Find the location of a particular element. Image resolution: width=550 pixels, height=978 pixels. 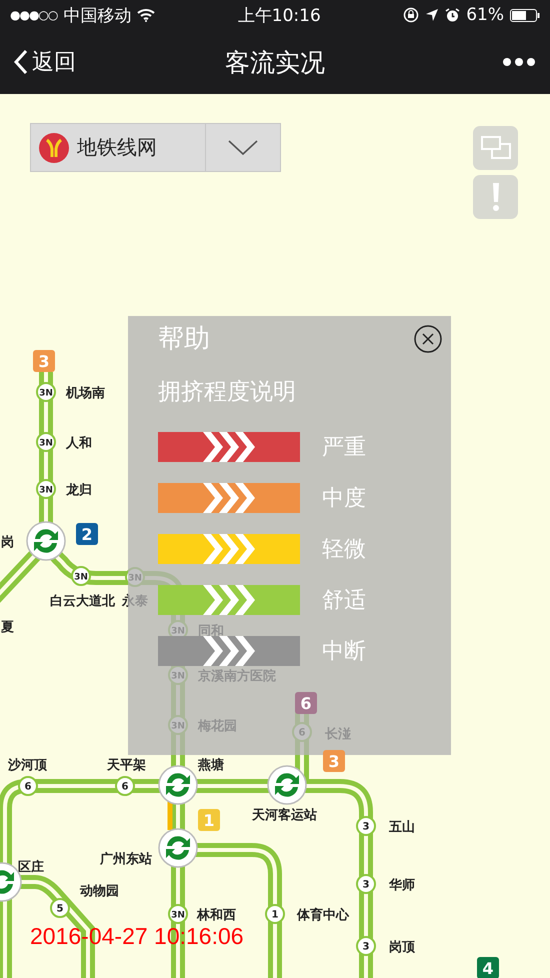

switch-view-button is located at coordinates (495, 148).